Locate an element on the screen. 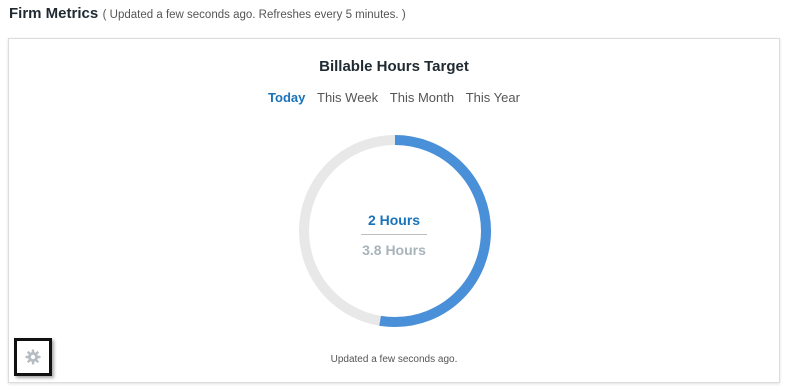  donut-center-values: 2 Hours 3.8 Hours is located at coordinates (394, 235).